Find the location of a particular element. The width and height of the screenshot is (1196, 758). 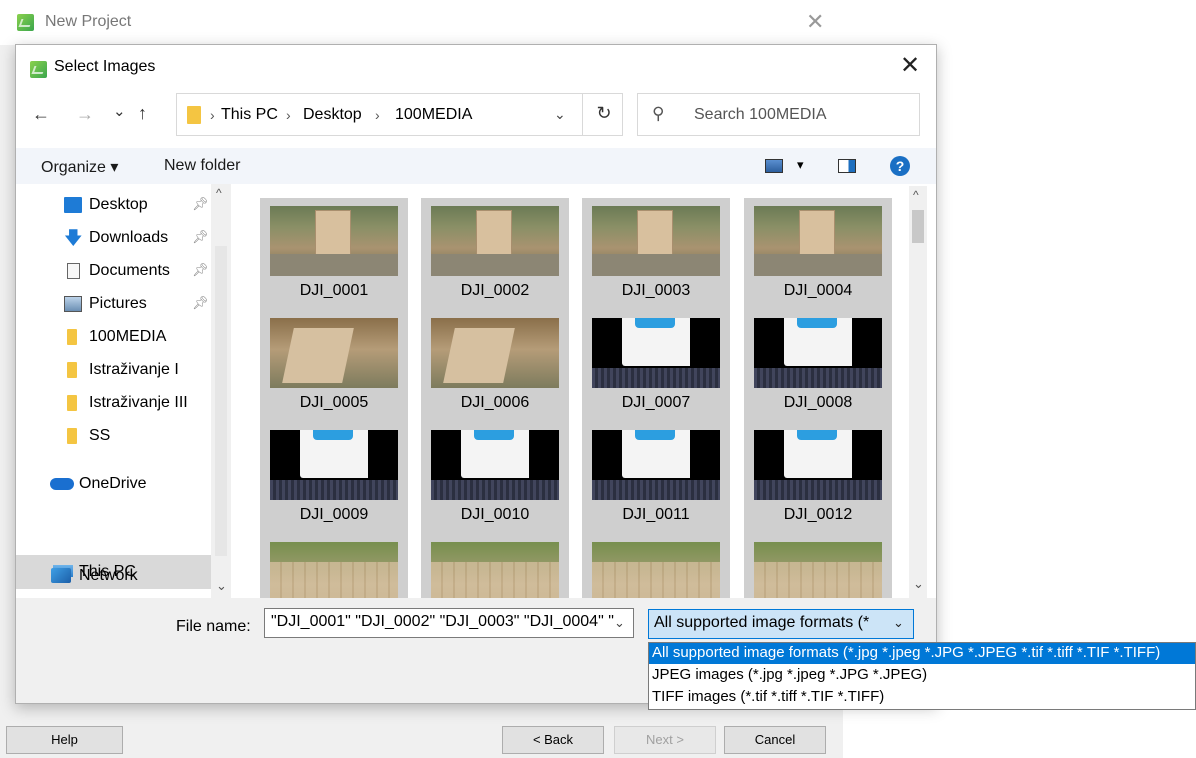

up-arrow-icon: ↑ is located at coordinates (142, 113).